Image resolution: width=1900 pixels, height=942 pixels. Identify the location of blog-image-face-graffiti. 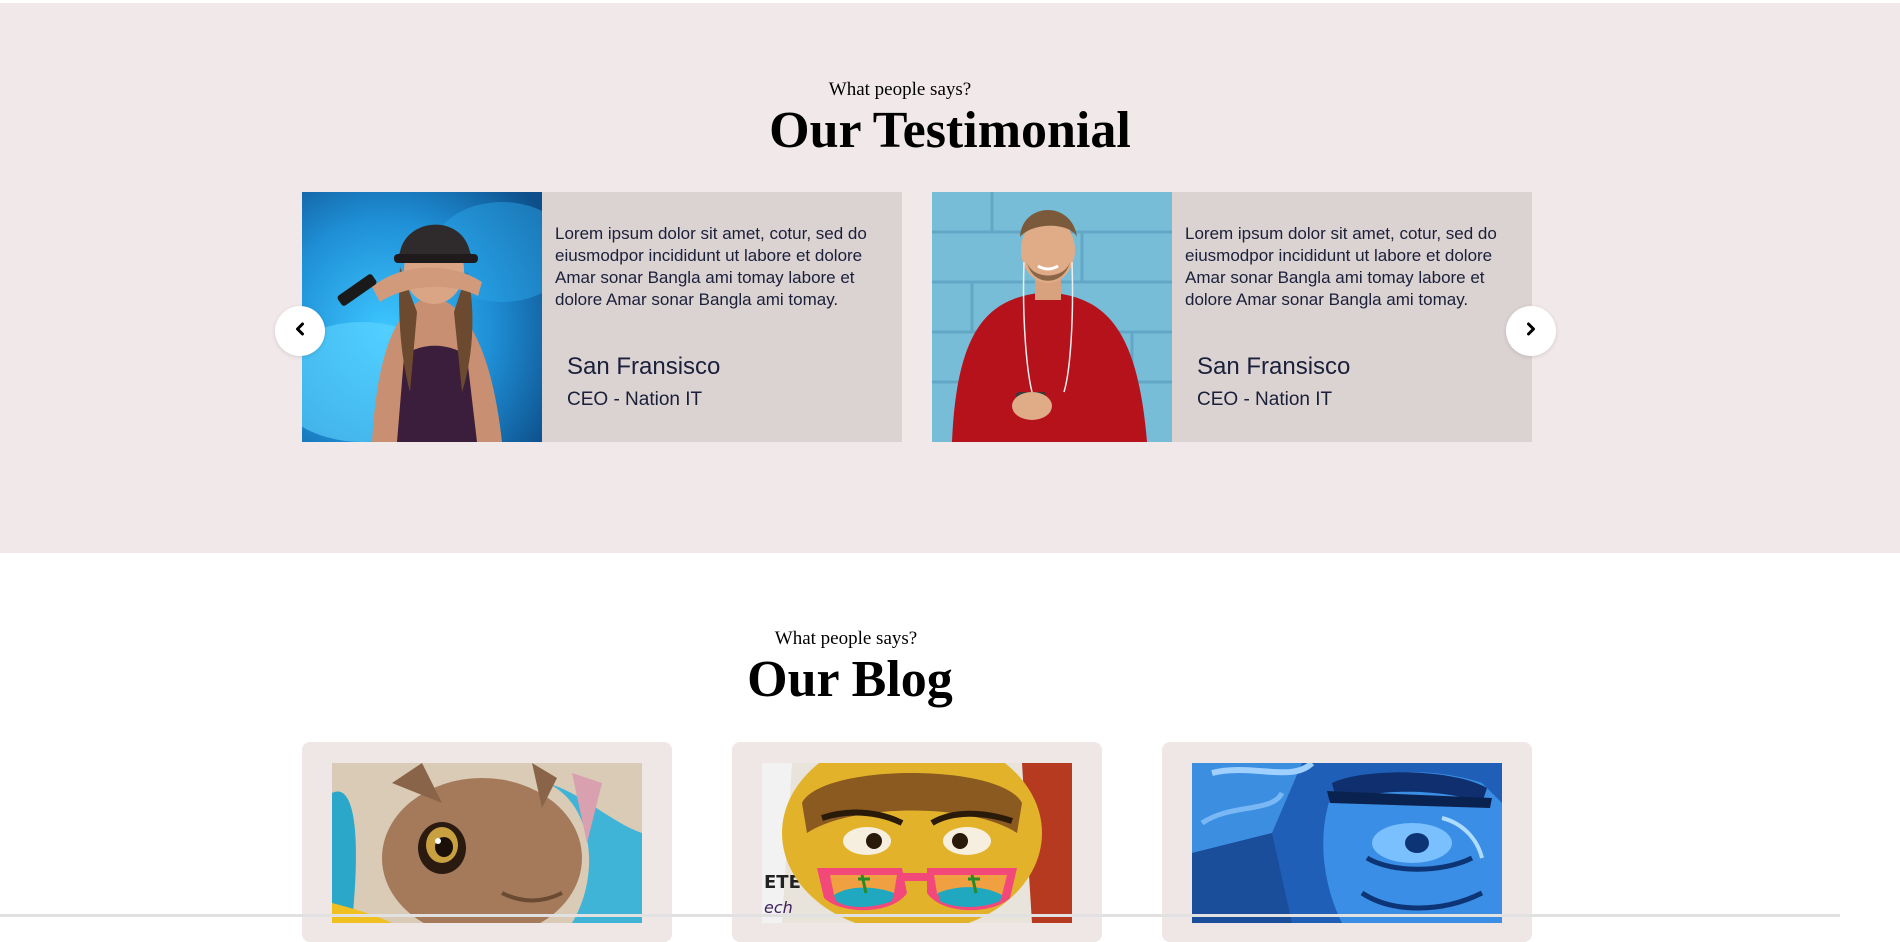
(1347, 843).